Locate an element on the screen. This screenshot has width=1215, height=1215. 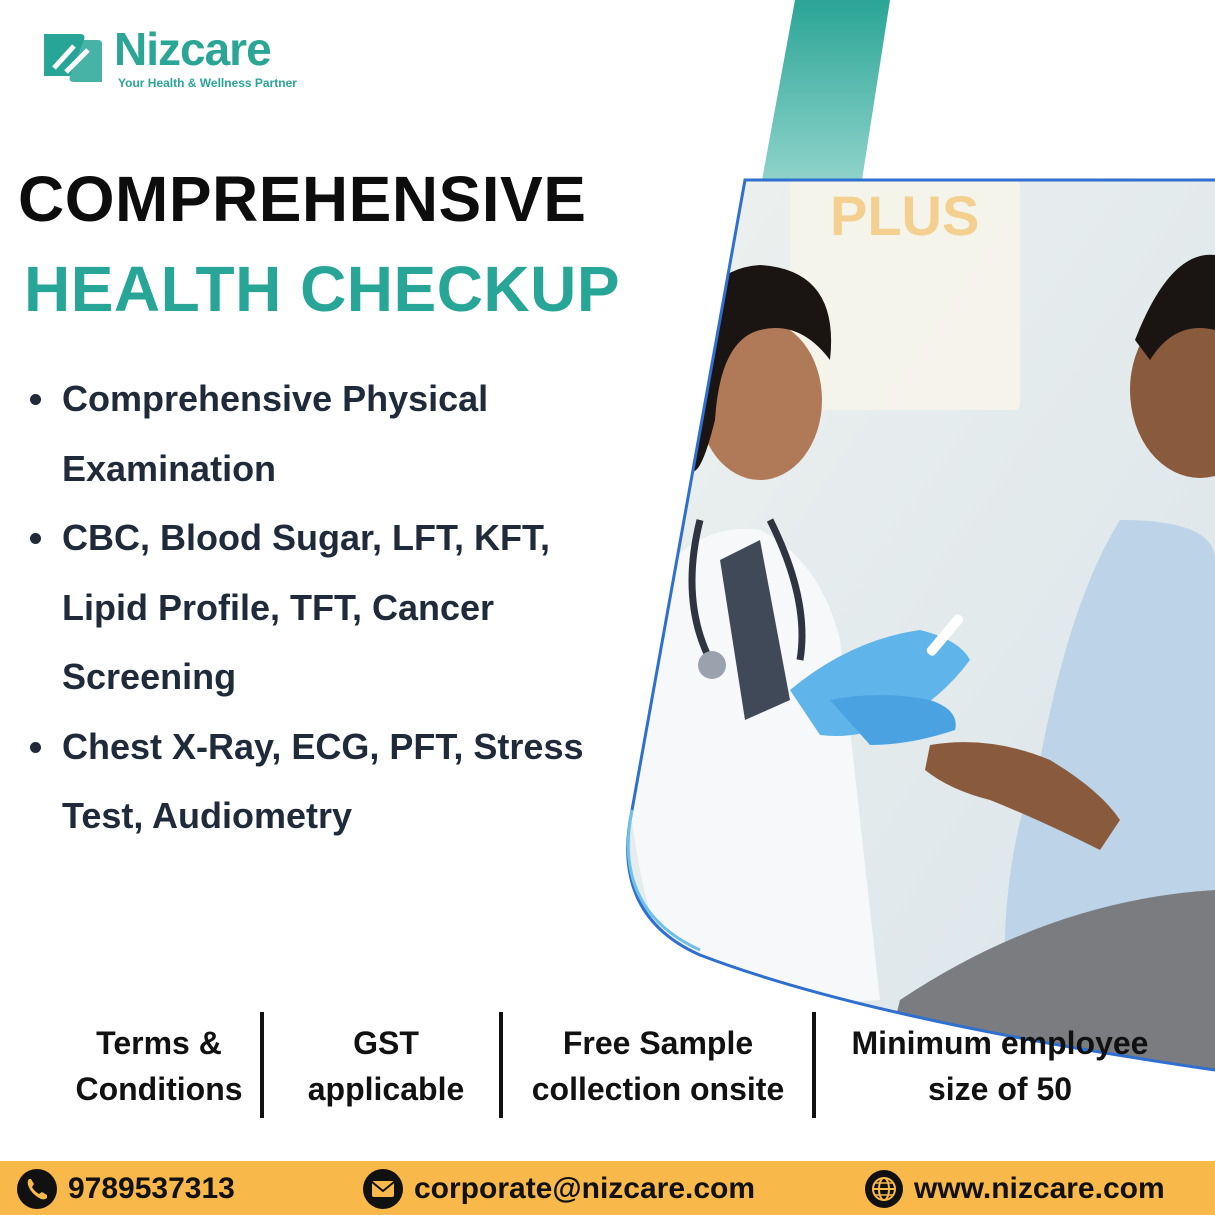
svg-text: PLUS is located at coordinates (904, 215).